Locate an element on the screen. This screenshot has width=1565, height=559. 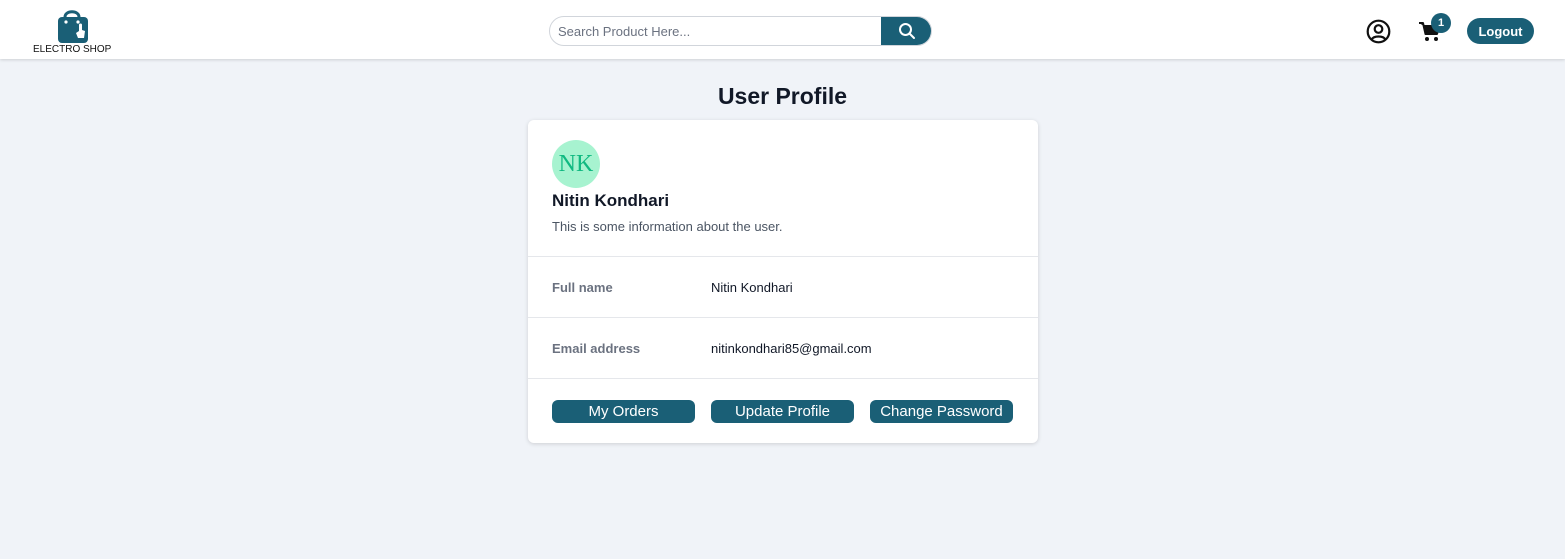
navbar: ELECTRO SHOP 1 Logout is located at coordinates (782, 29).